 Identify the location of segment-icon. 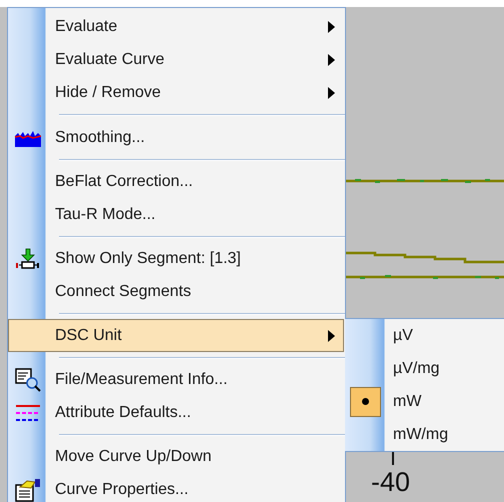
(28, 259).